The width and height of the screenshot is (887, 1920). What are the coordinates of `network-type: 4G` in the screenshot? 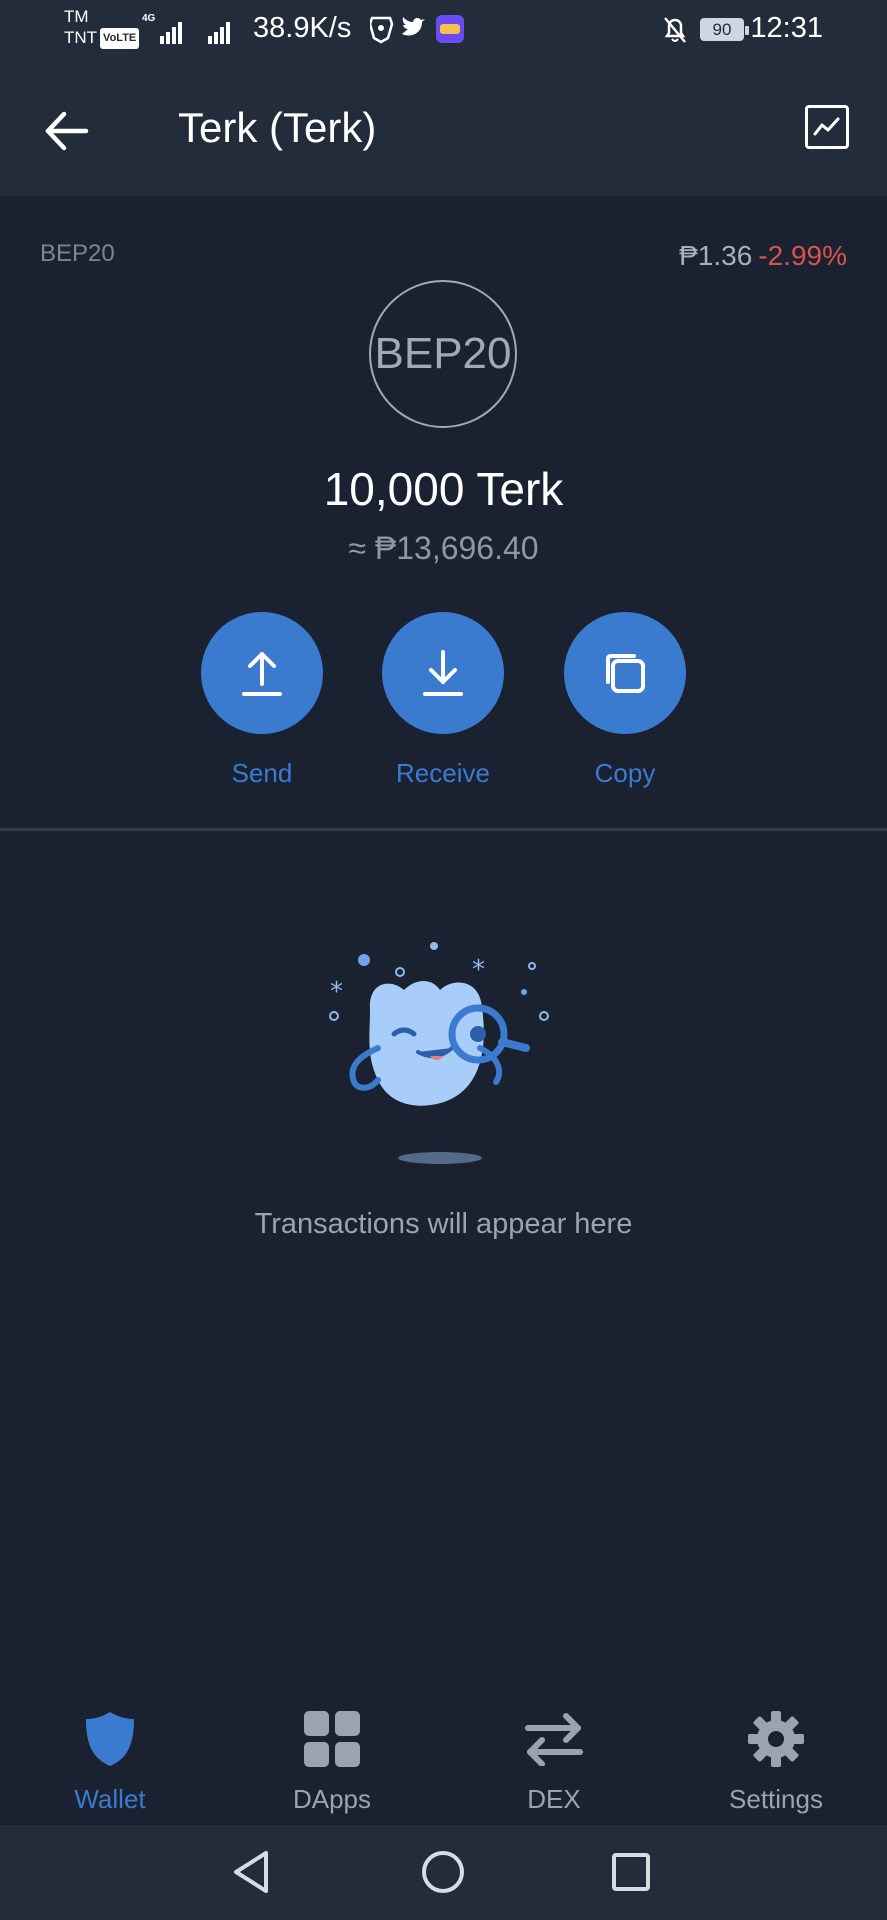 It's located at (149, 18).